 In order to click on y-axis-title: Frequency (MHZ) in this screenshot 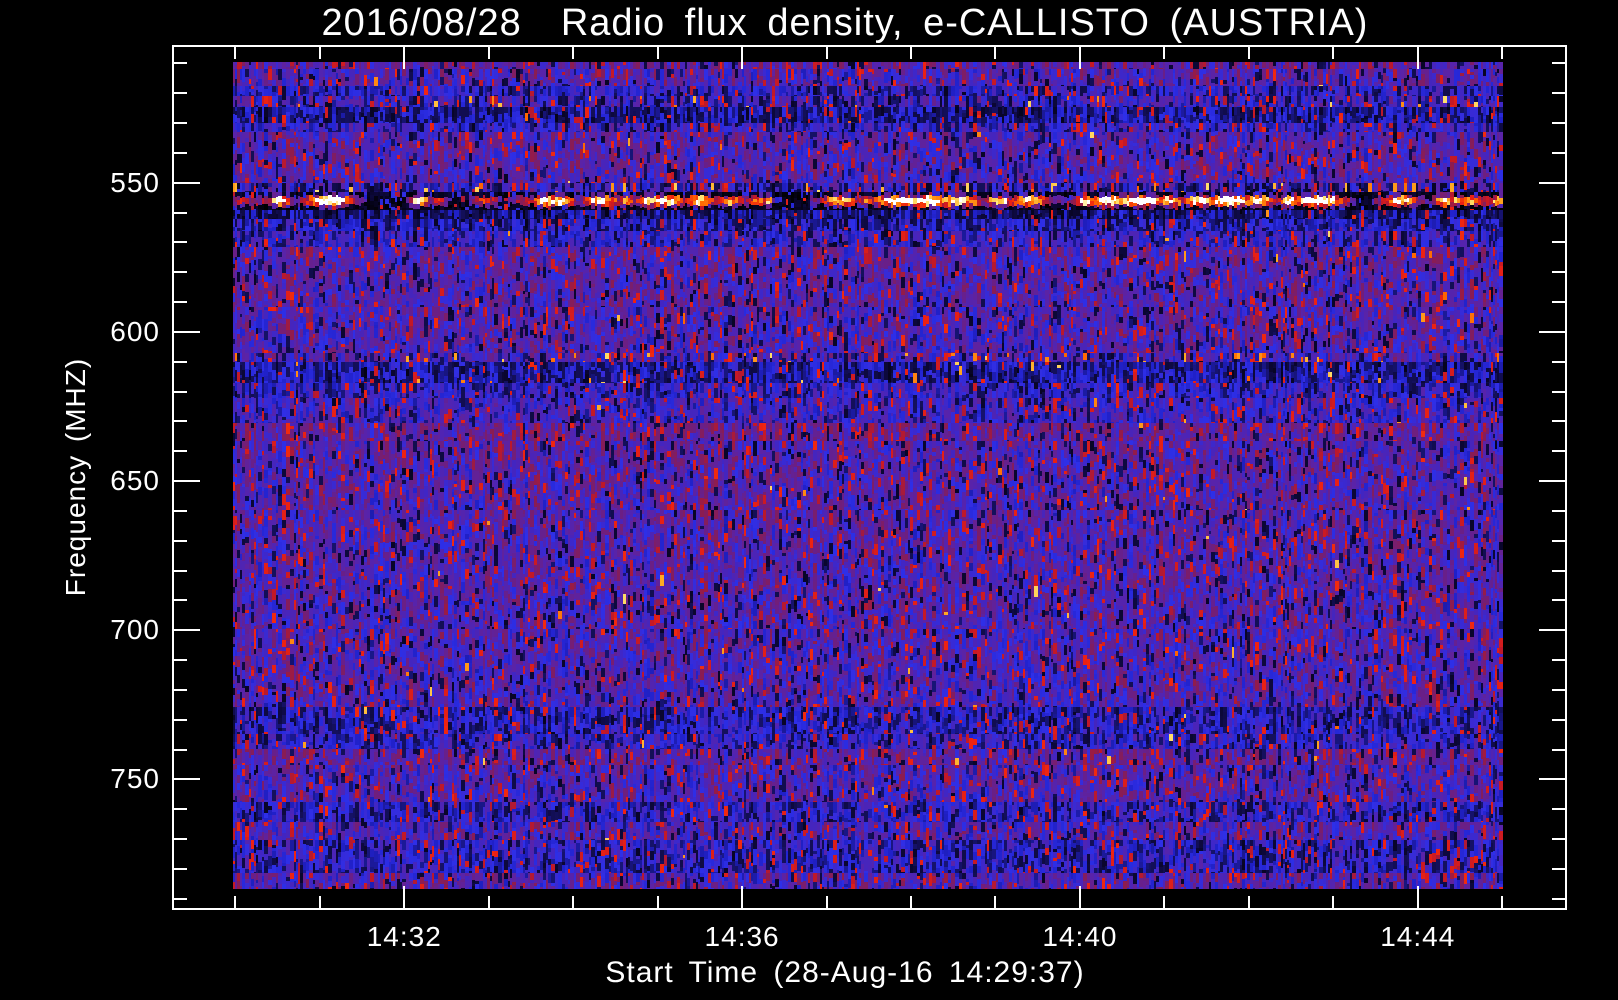, I will do `click(75, 477)`.